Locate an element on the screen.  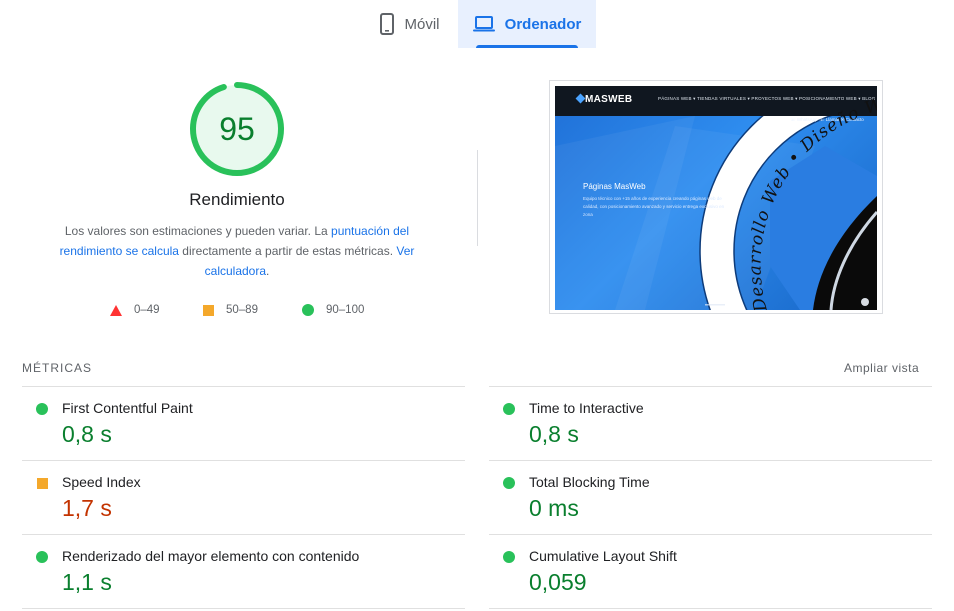
red-triangle-icon is located at coordinates (116, 310).